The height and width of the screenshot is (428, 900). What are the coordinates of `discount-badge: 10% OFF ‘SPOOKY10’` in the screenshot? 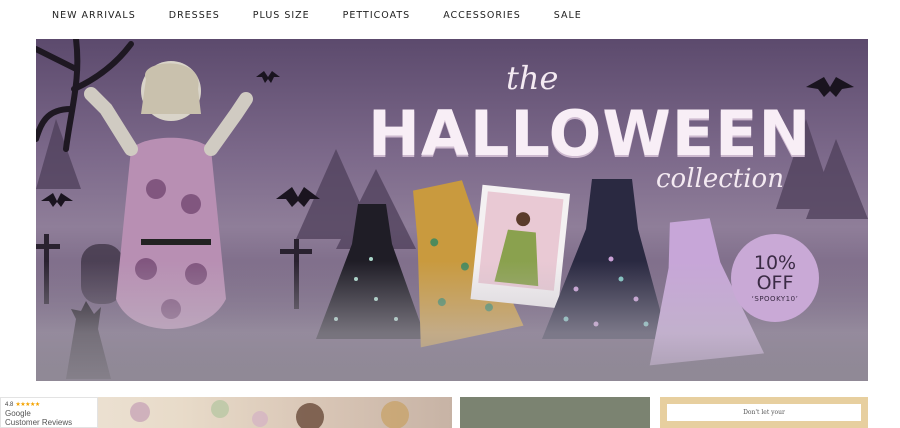 It's located at (775, 278).